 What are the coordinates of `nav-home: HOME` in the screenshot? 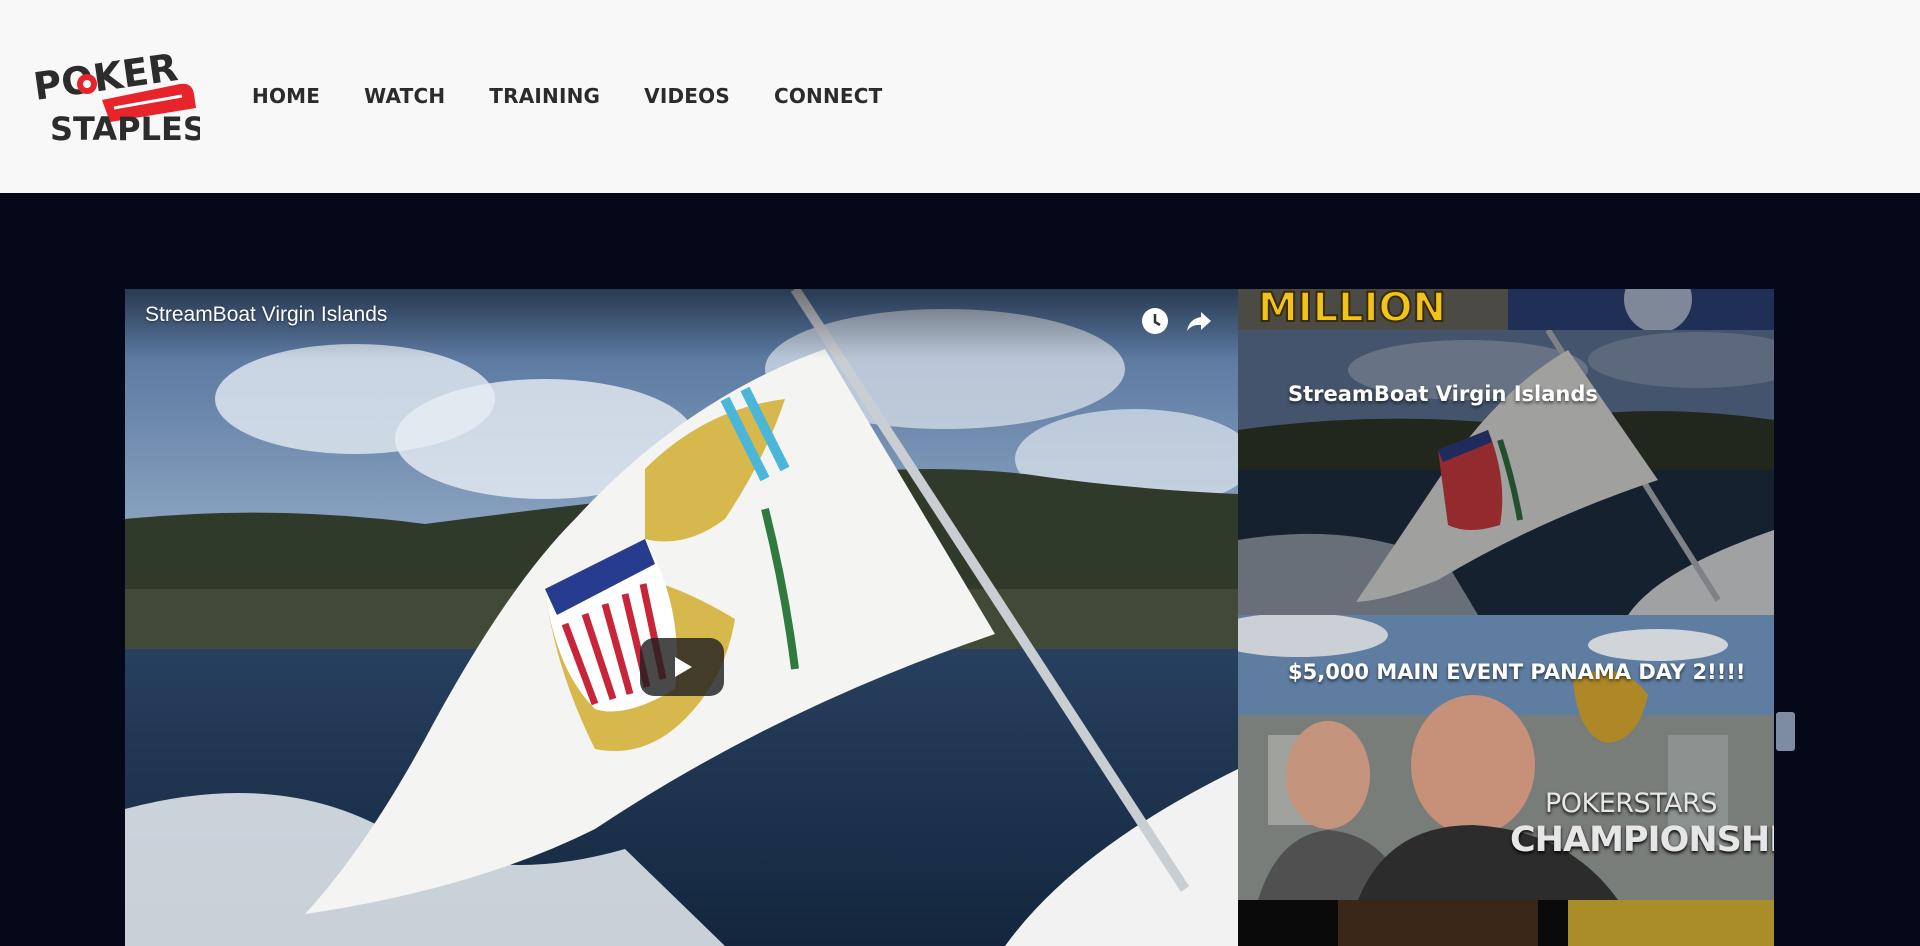 It's located at (286, 96).